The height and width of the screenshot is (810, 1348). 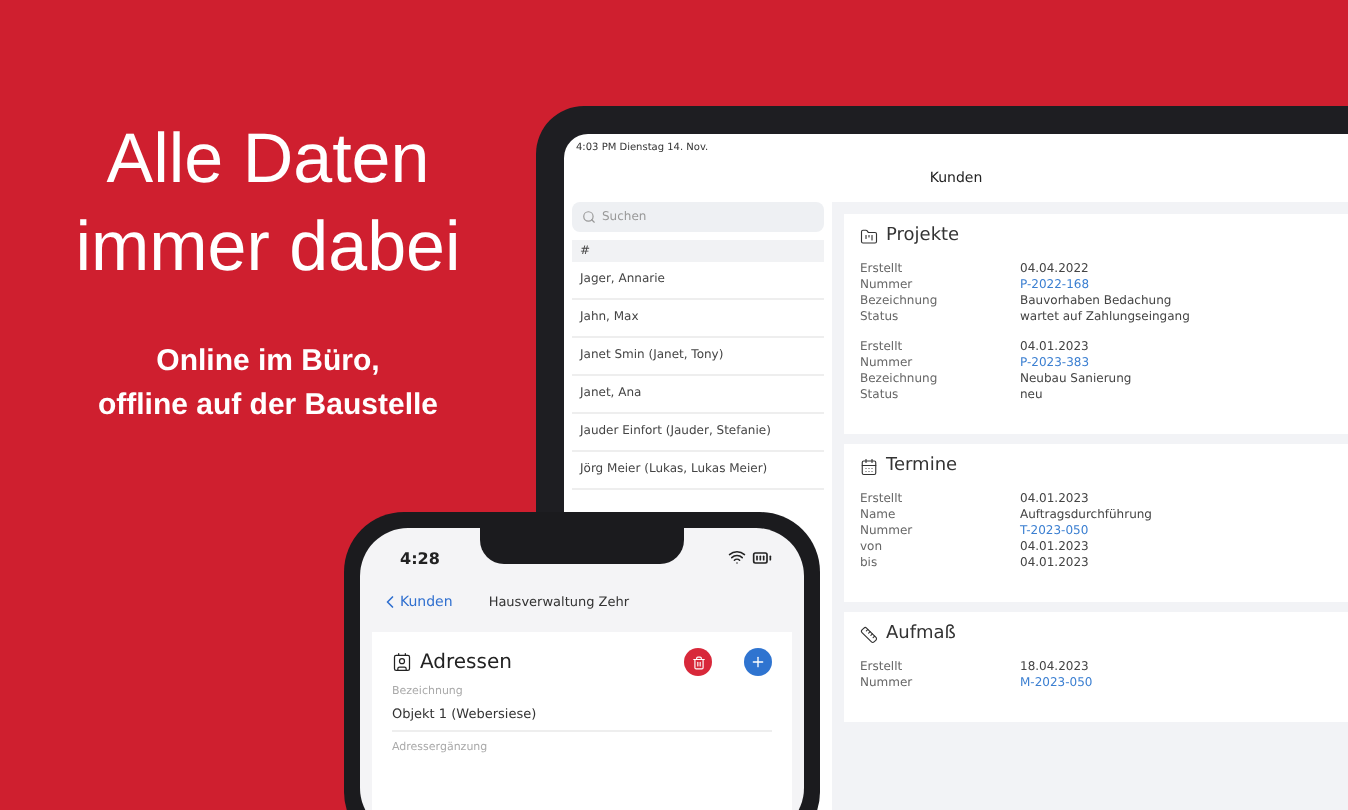 What do you see at coordinates (420, 558) in the screenshot?
I see `clock-text: 4:28` at bounding box center [420, 558].